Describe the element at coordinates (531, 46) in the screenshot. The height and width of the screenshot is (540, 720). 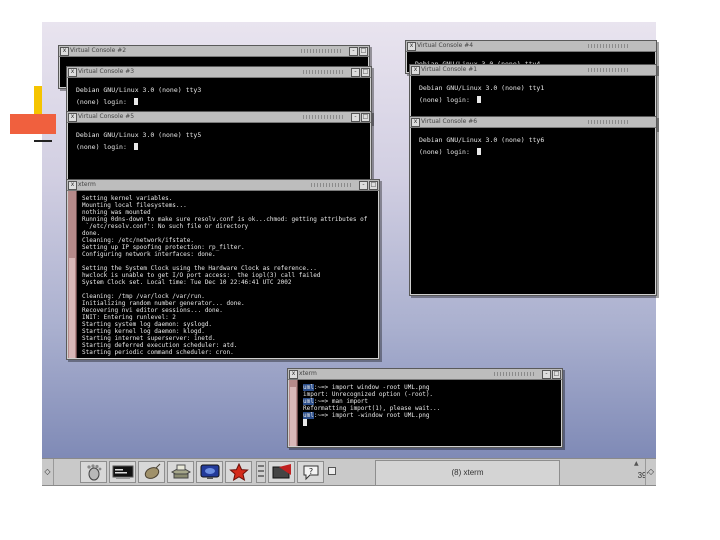
I see `titlebar: x Virtual Console #4` at that location.